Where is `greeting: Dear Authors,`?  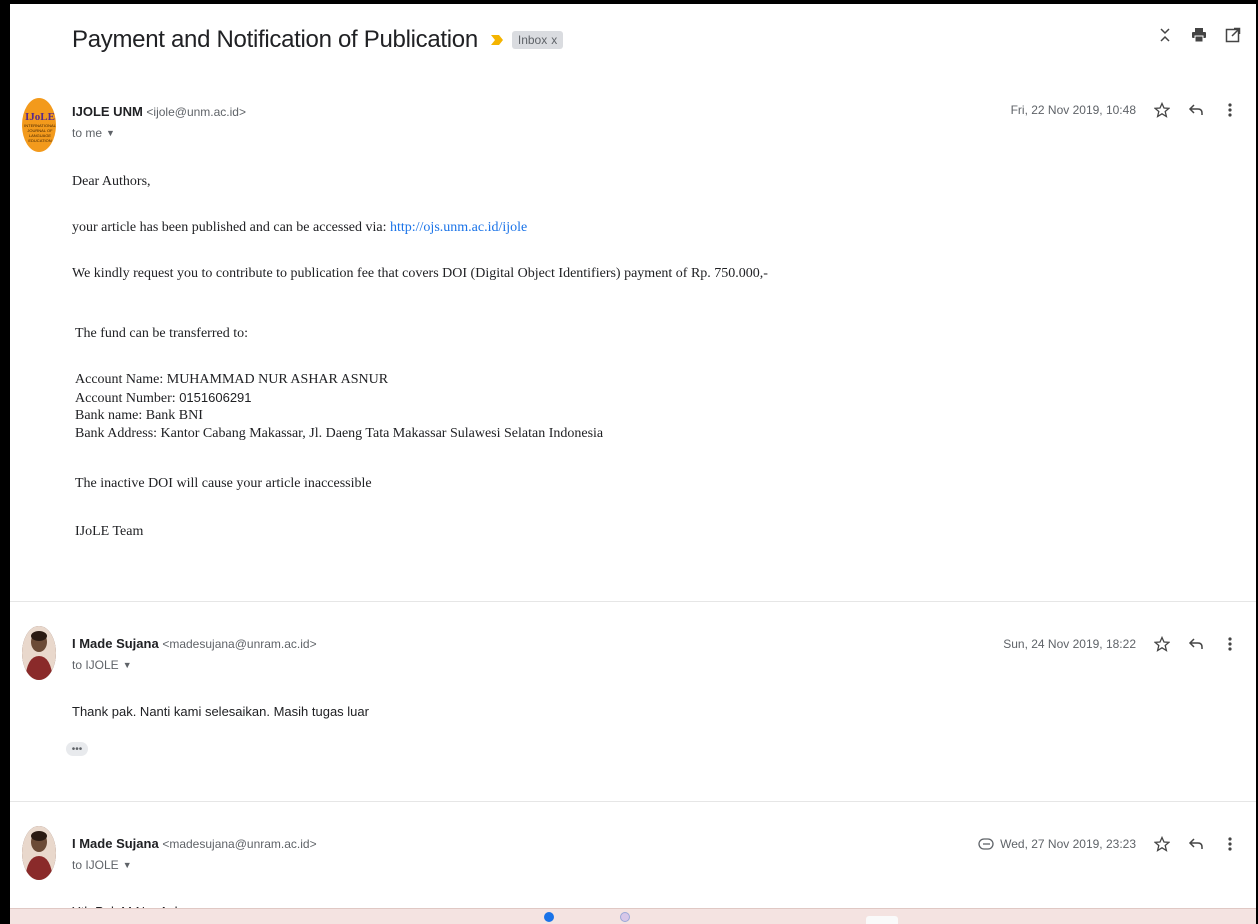
greeting: Dear Authors, is located at coordinates (111, 181).